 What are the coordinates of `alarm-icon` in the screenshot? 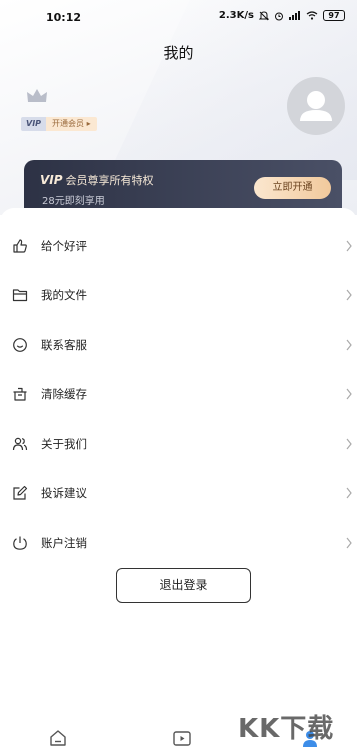 It's located at (279, 16).